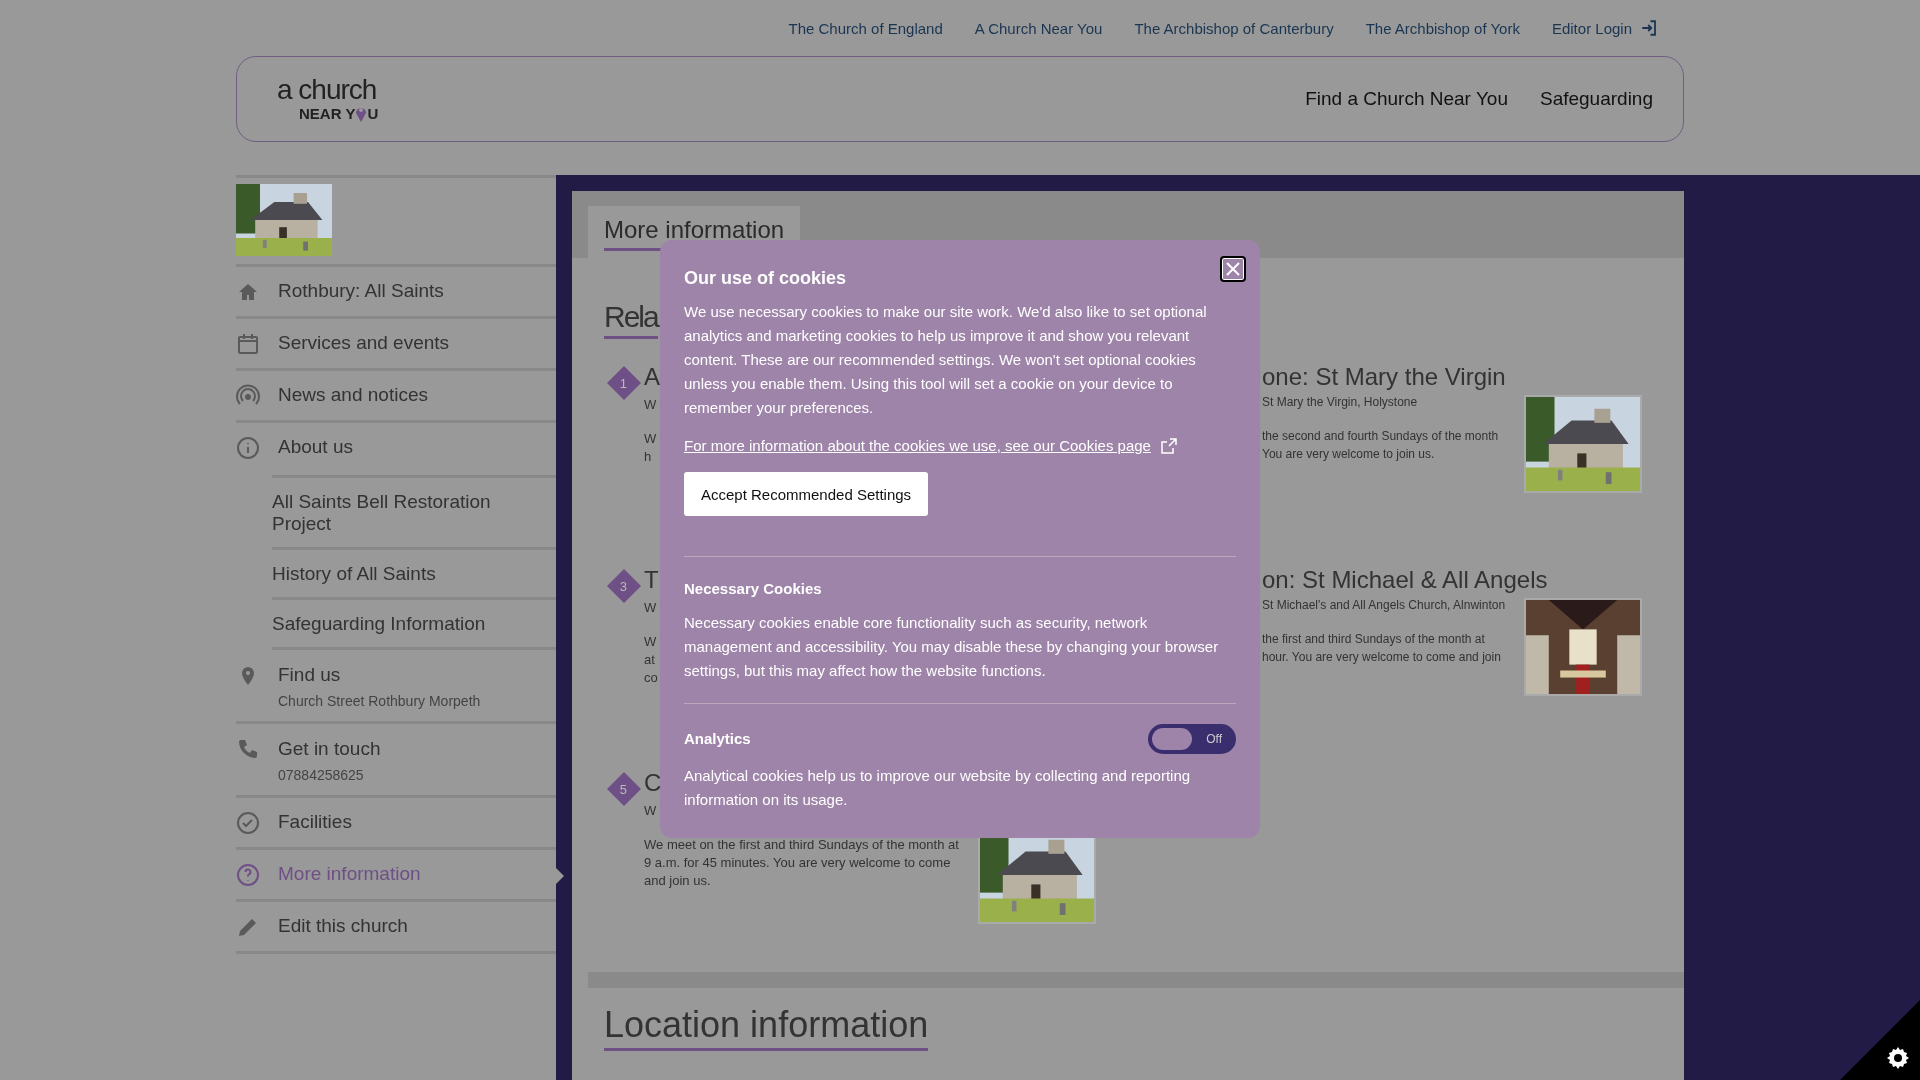 Image resolution: width=1920 pixels, height=1080 pixels. I want to click on number-badge: 3, so click(624, 586).